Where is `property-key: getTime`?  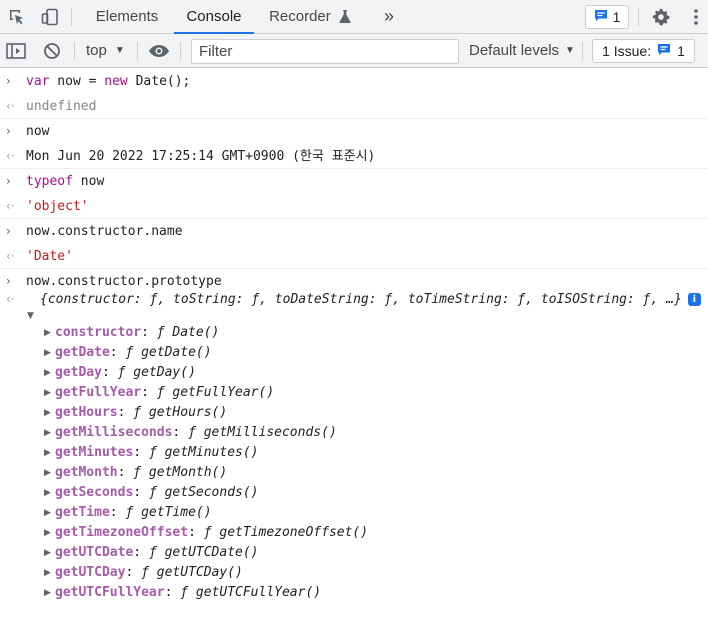
property-key: getTime is located at coordinates (82, 512).